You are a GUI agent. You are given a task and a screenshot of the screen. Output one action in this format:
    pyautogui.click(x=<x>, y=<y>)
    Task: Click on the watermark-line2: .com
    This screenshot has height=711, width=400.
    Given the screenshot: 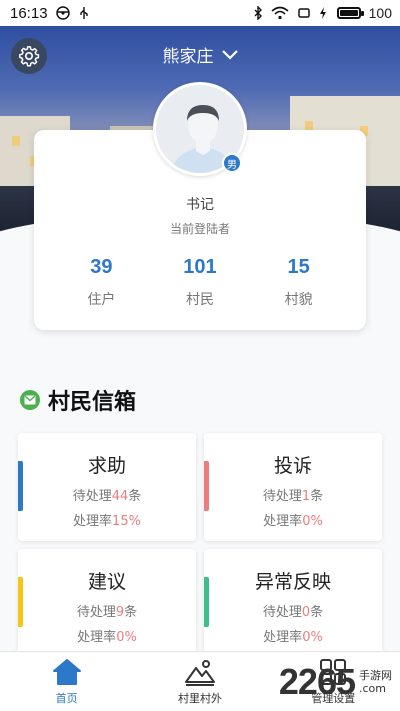 What is the action you would take?
    pyautogui.click(x=372, y=688)
    